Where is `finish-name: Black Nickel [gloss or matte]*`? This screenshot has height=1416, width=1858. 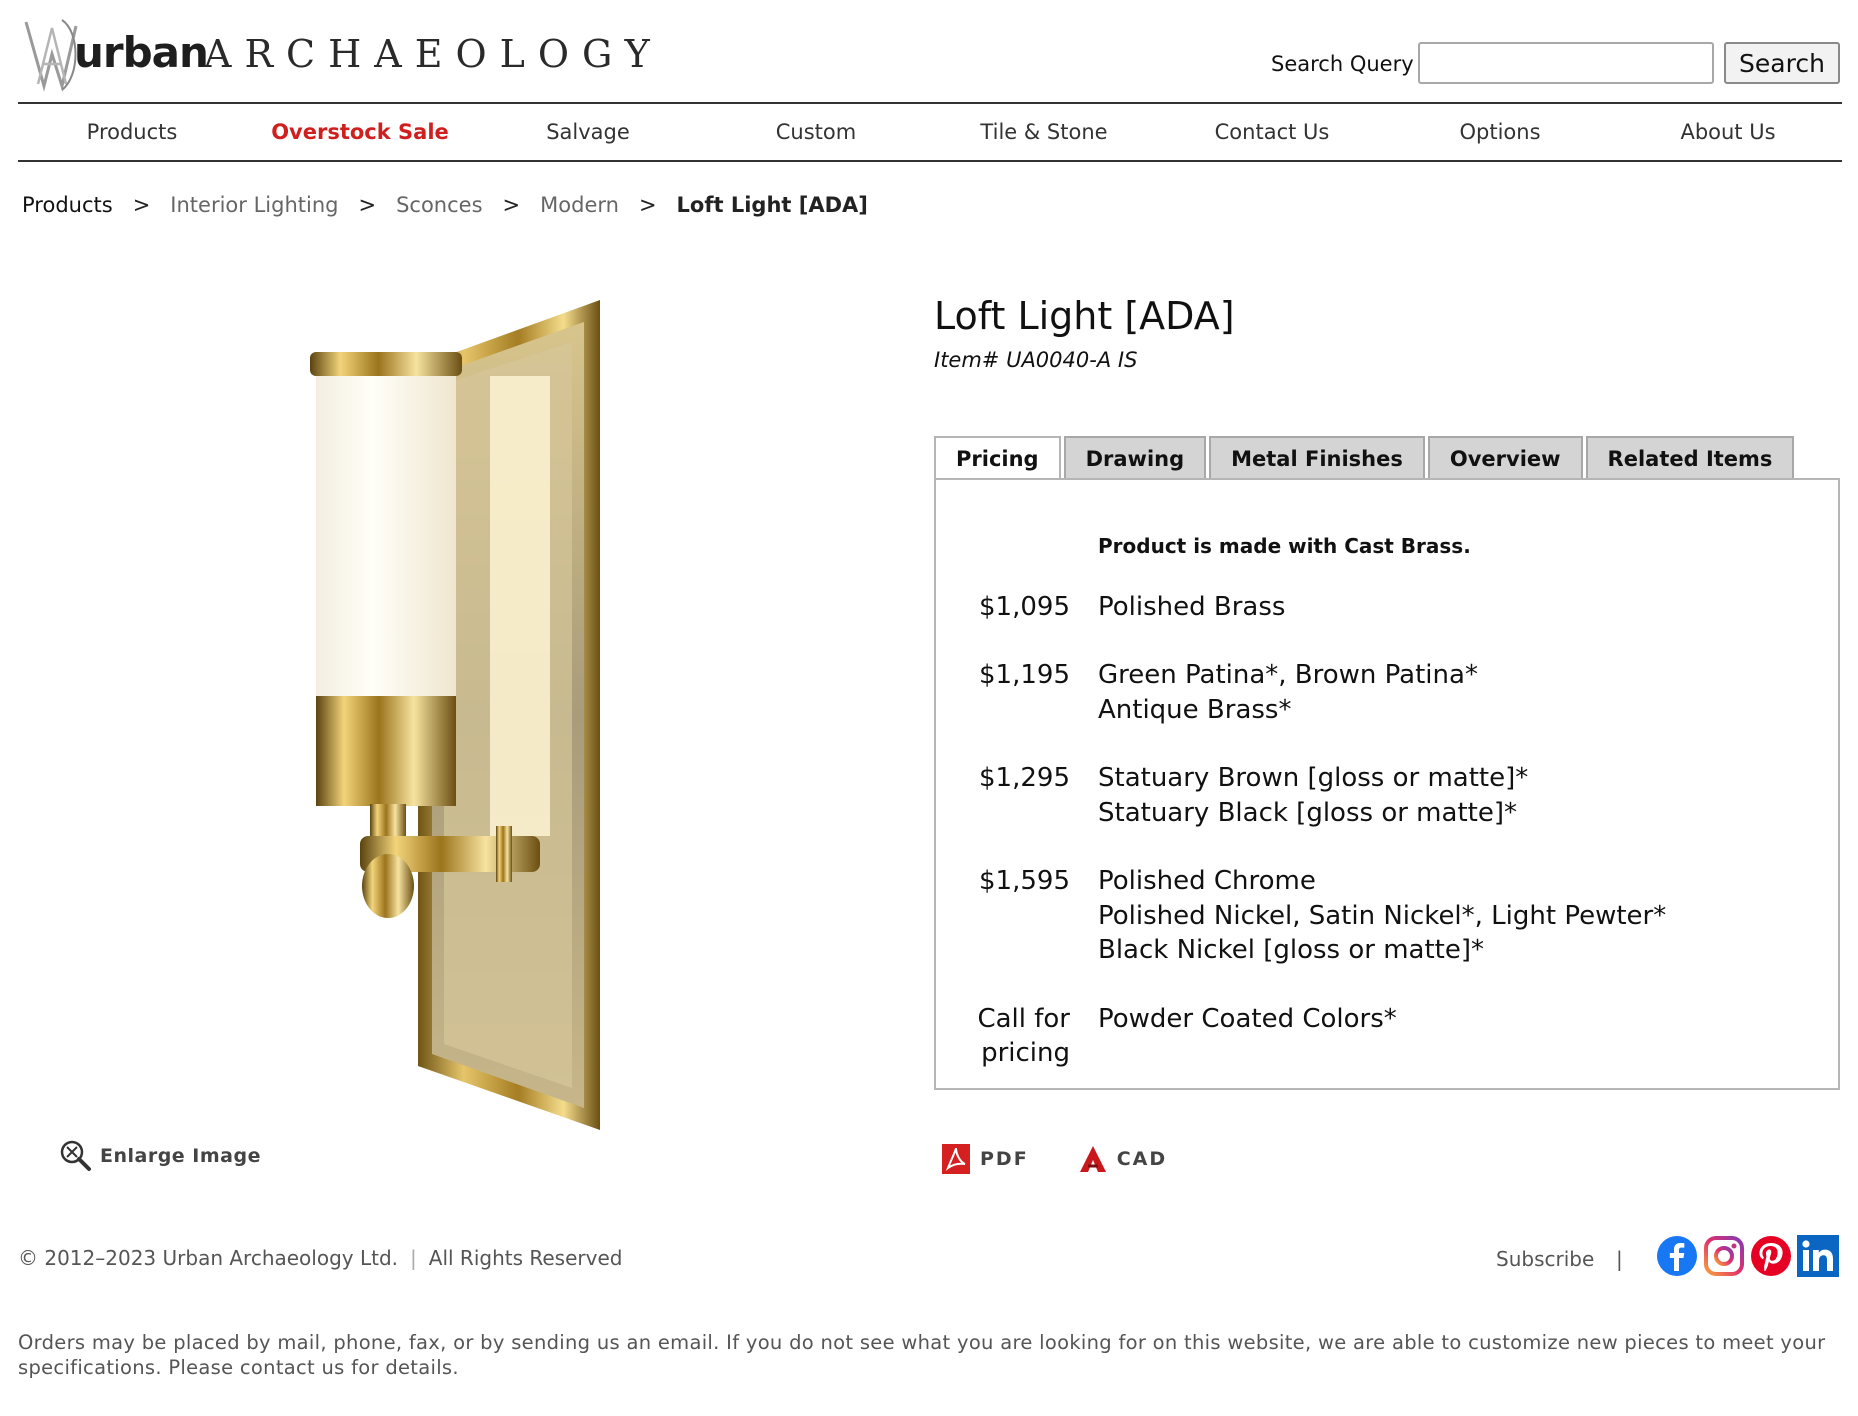 finish-name: Black Nickel [gloss or matte]* is located at coordinates (1291, 950).